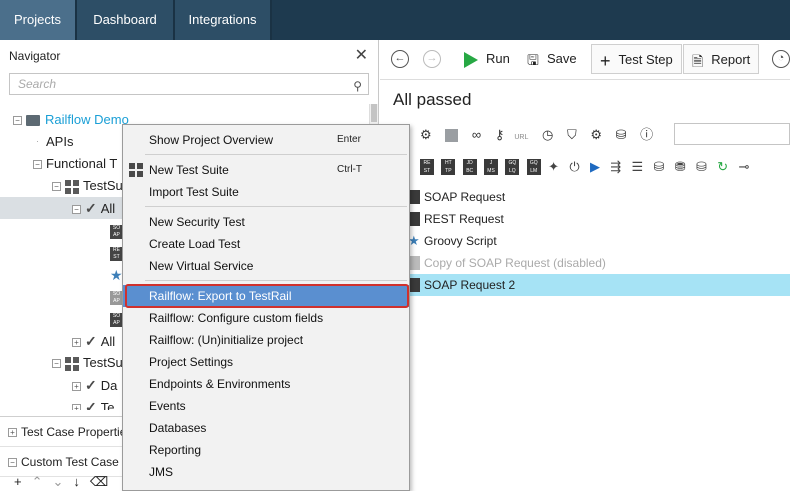  I want to click on expand-icon: ·, so click(37, 143).